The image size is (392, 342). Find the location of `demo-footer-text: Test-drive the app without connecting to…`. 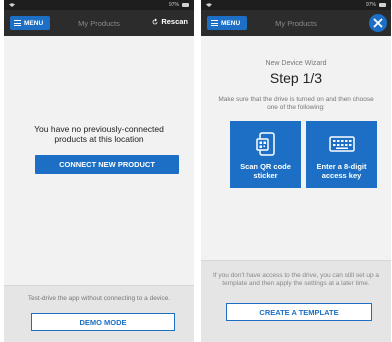

demo-footer-text: Test-drive the app without connecting to… is located at coordinates (99, 298).